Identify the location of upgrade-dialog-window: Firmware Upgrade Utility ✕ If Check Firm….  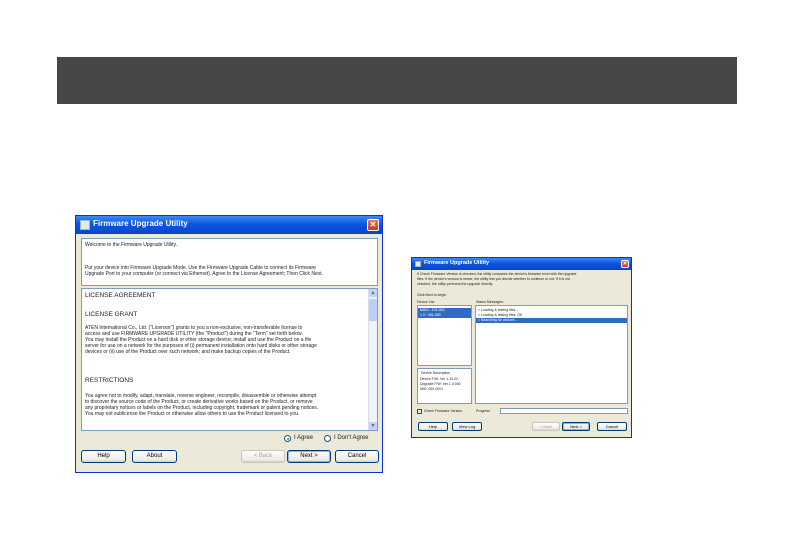
(521, 347).